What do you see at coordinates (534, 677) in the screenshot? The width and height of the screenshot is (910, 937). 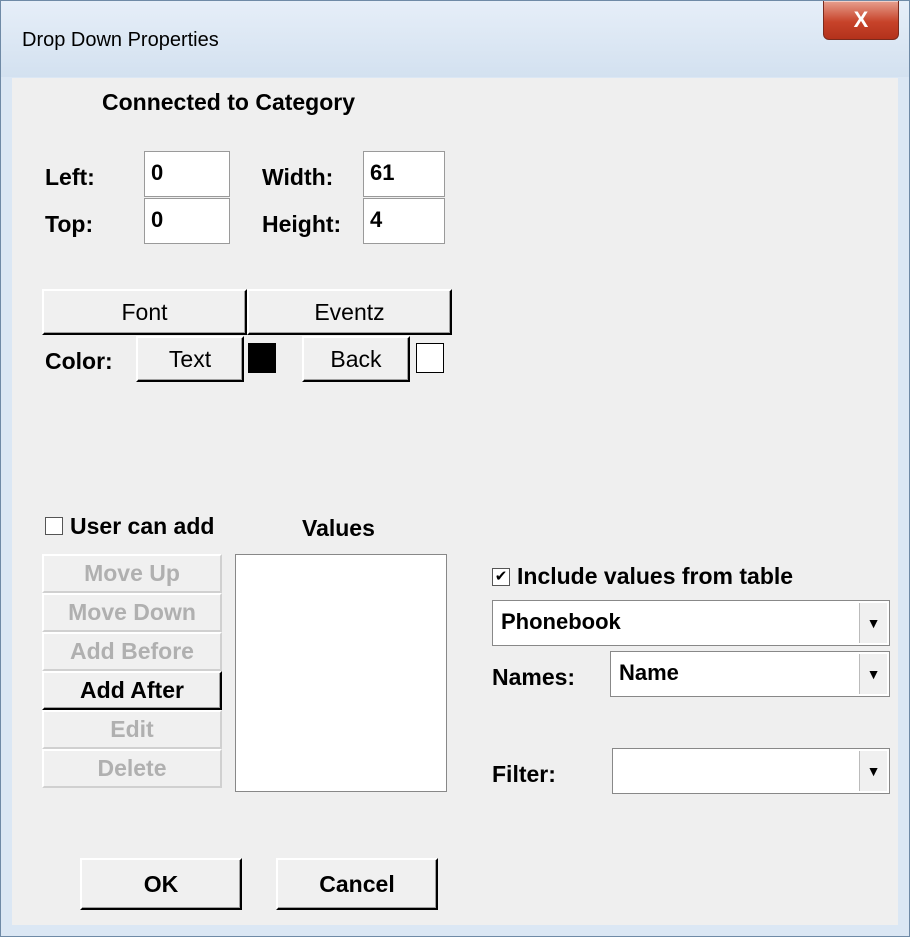 I see `names-label: Names:` at bounding box center [534, 677].